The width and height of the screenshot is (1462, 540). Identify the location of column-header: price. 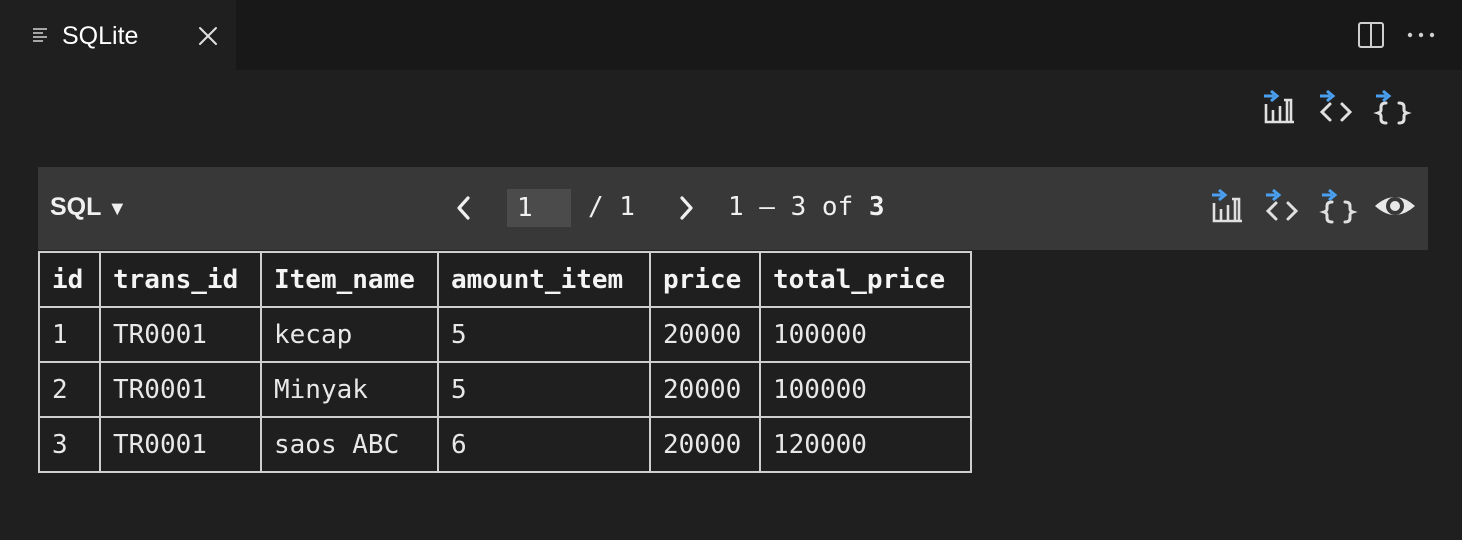
(705, 279).